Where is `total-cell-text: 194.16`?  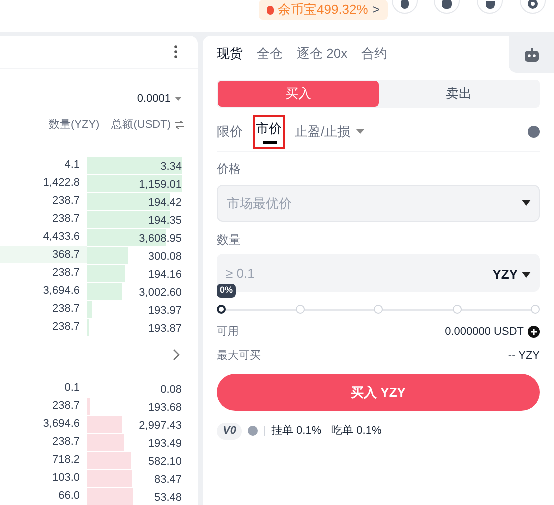
total-cell-text: 194.16 is located at coordinates (165, 275).